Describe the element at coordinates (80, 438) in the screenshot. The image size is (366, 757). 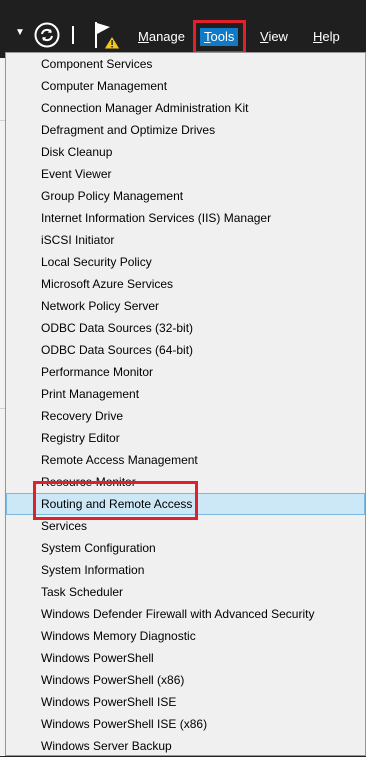
I see `tools-menu-item-label: Registry Editor` at that location.